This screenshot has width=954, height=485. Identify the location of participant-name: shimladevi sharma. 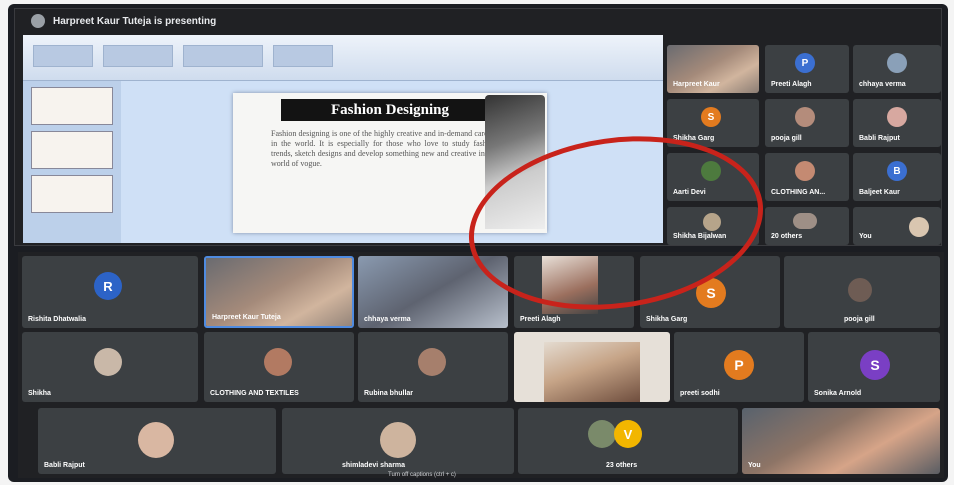
(374, 465).